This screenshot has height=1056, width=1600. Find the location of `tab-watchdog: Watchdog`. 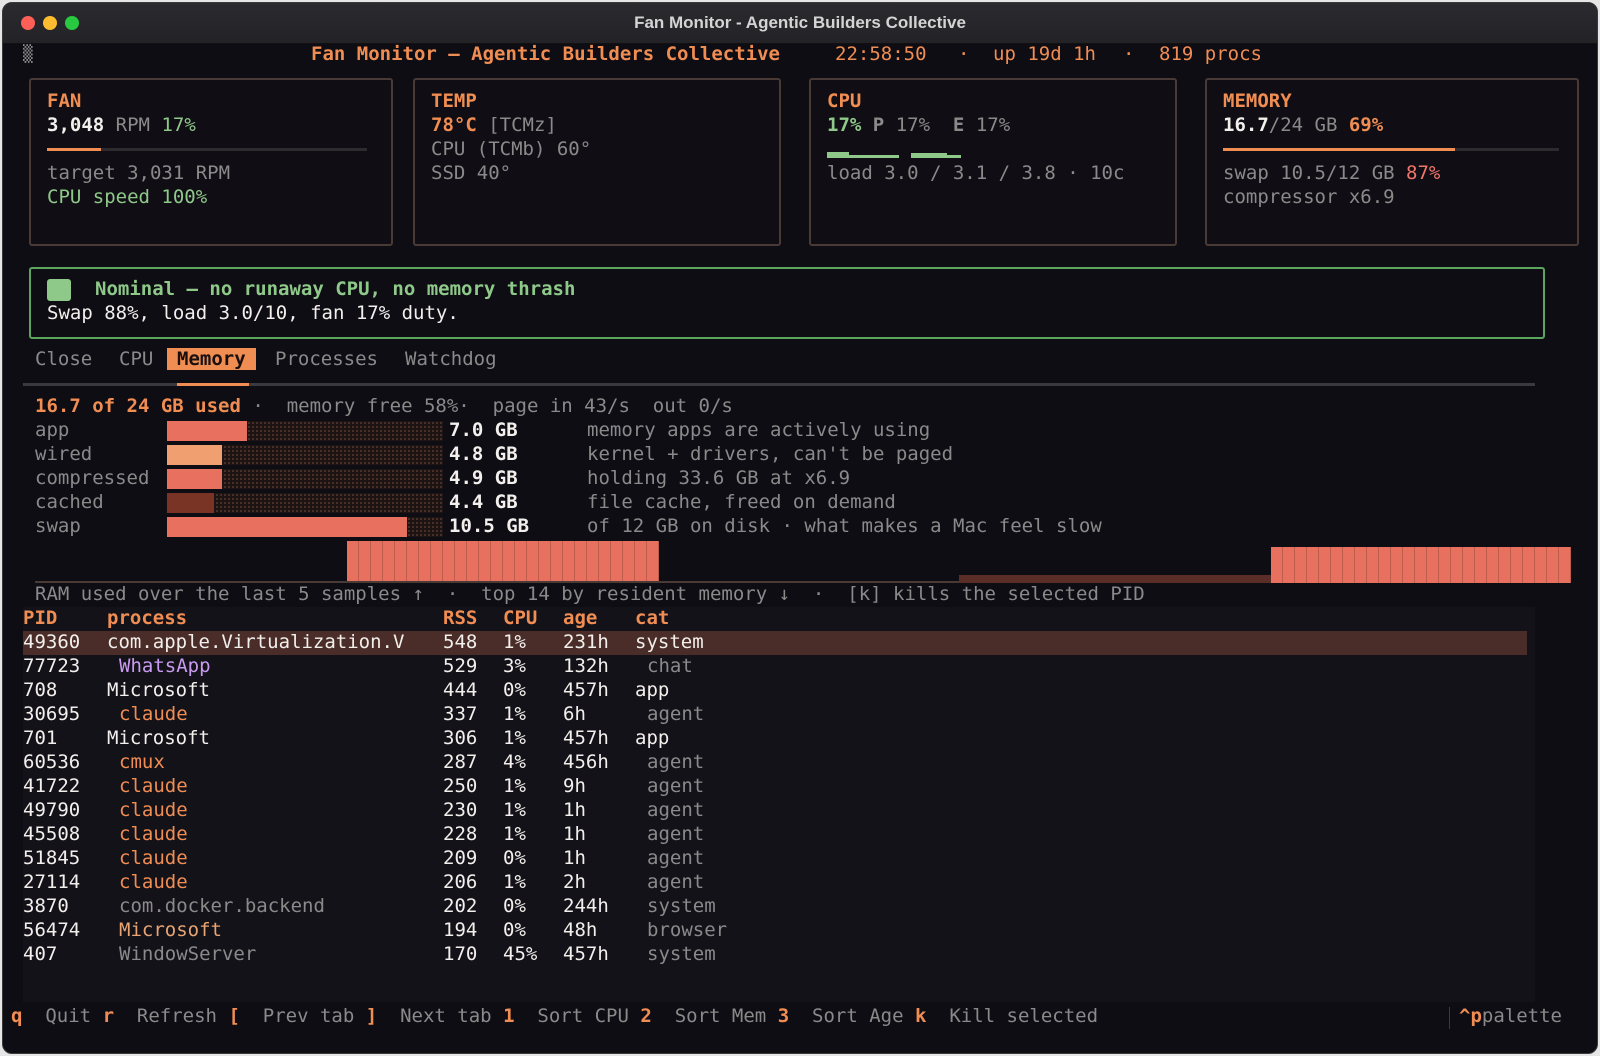

tab-watchdog: Watchdog is located at coordinates (451, 359).